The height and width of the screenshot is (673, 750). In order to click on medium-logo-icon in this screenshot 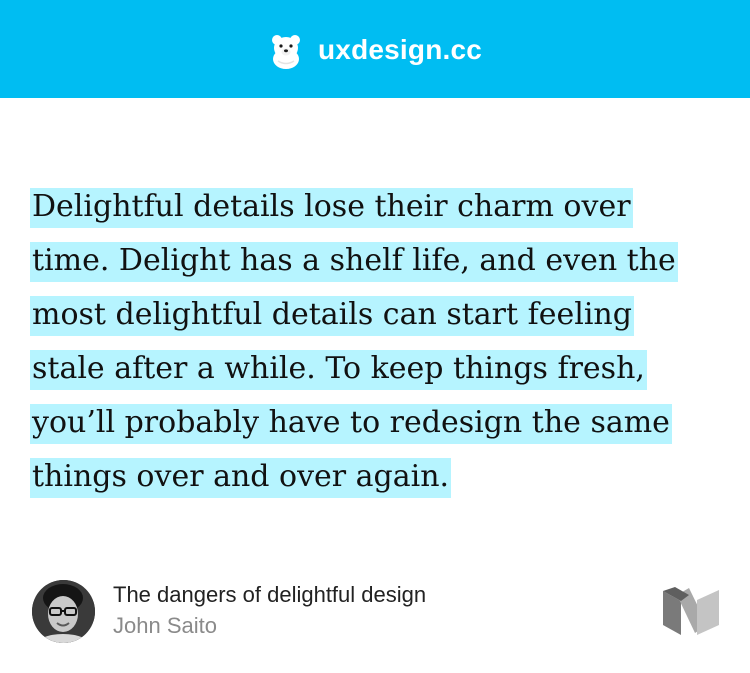, I will do `click(691, 611)`.